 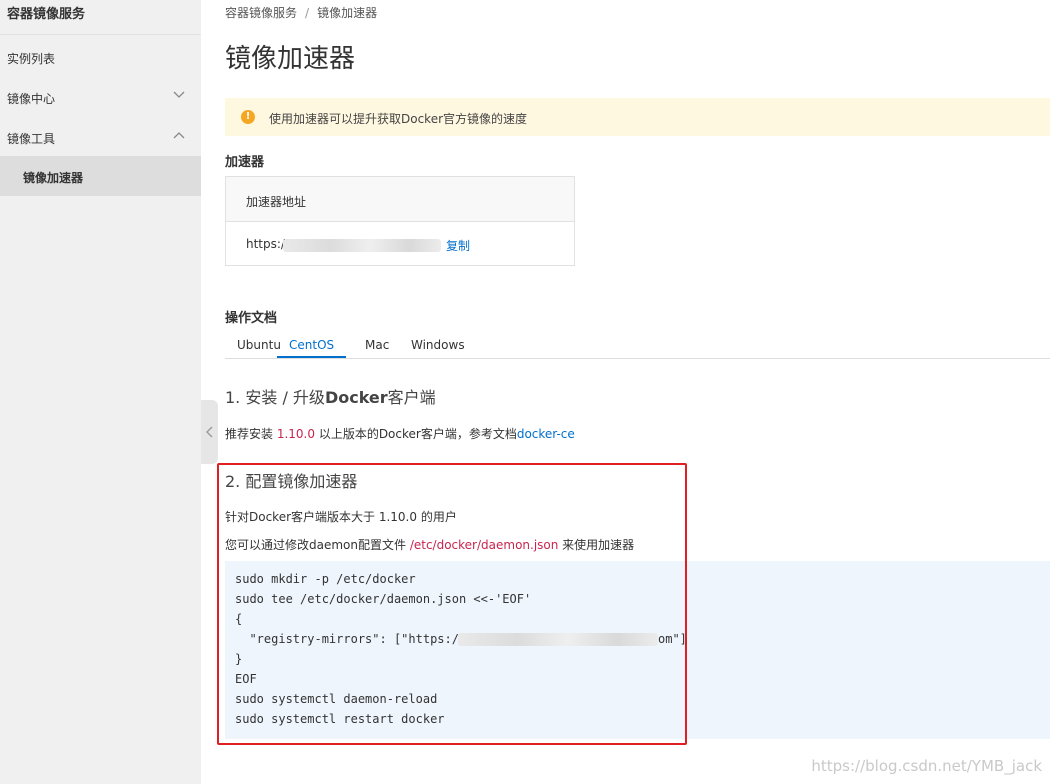 I want to click on sidebar-collapse-handle, so click(x=209, y=432).